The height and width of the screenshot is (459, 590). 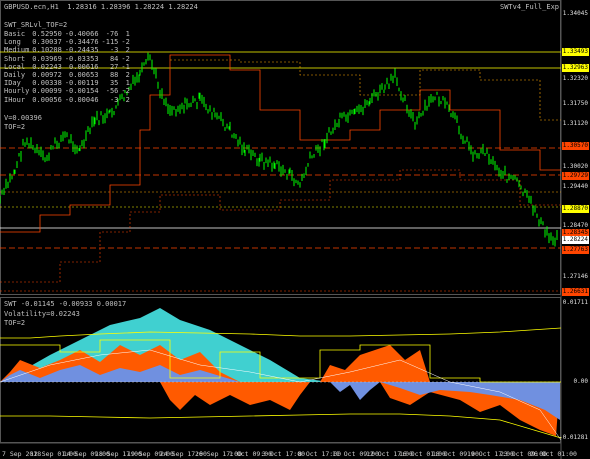 What do you see at coordinates (281, 333) in the screenshot?
I see `yellow-upper-band` at bounding box center [281, 333].